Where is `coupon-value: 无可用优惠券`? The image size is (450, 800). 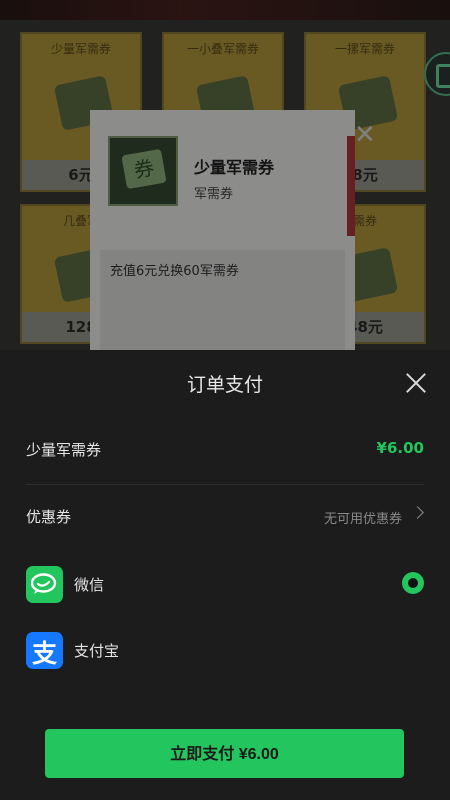 coupon-value: 无可用优惠券 is located at coordinates (362, 519).